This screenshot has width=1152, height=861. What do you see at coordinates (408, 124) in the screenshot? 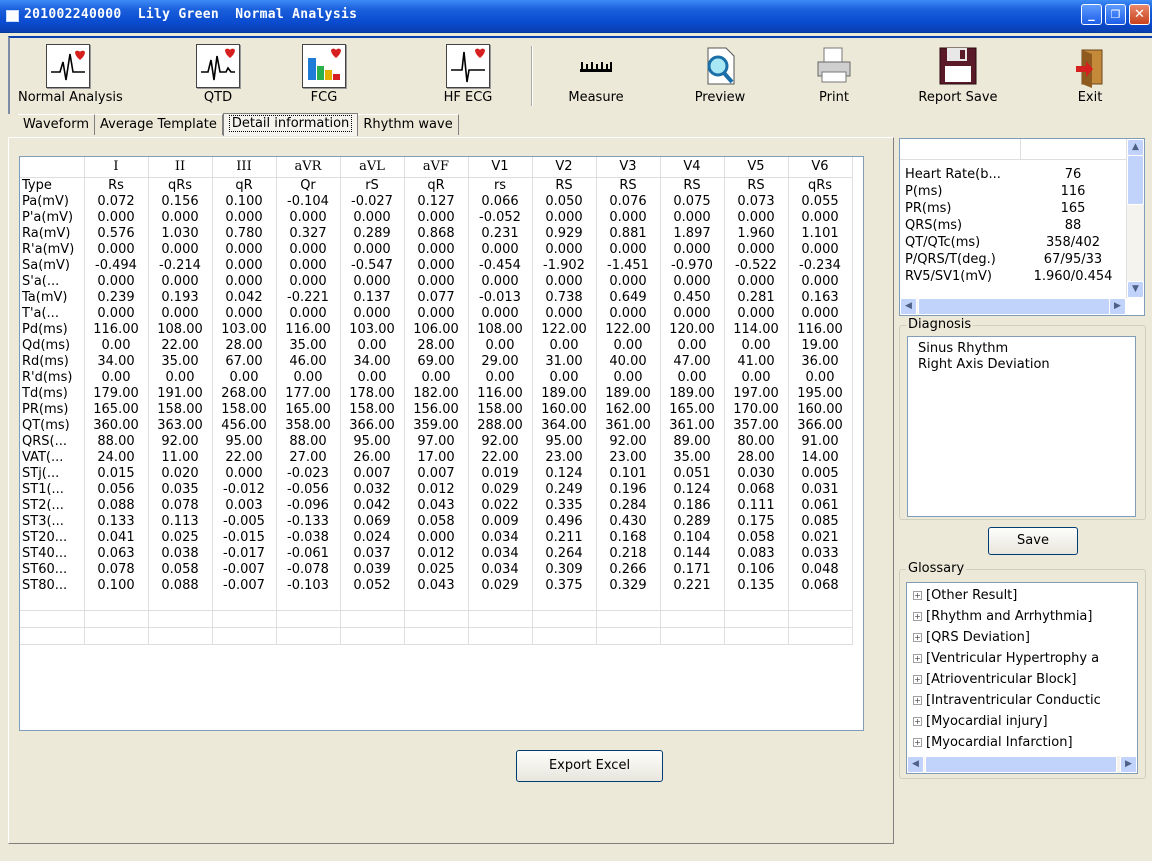
I see `tab-rhythm-wave: Rhythm wave` at bounding box center [408, 124].